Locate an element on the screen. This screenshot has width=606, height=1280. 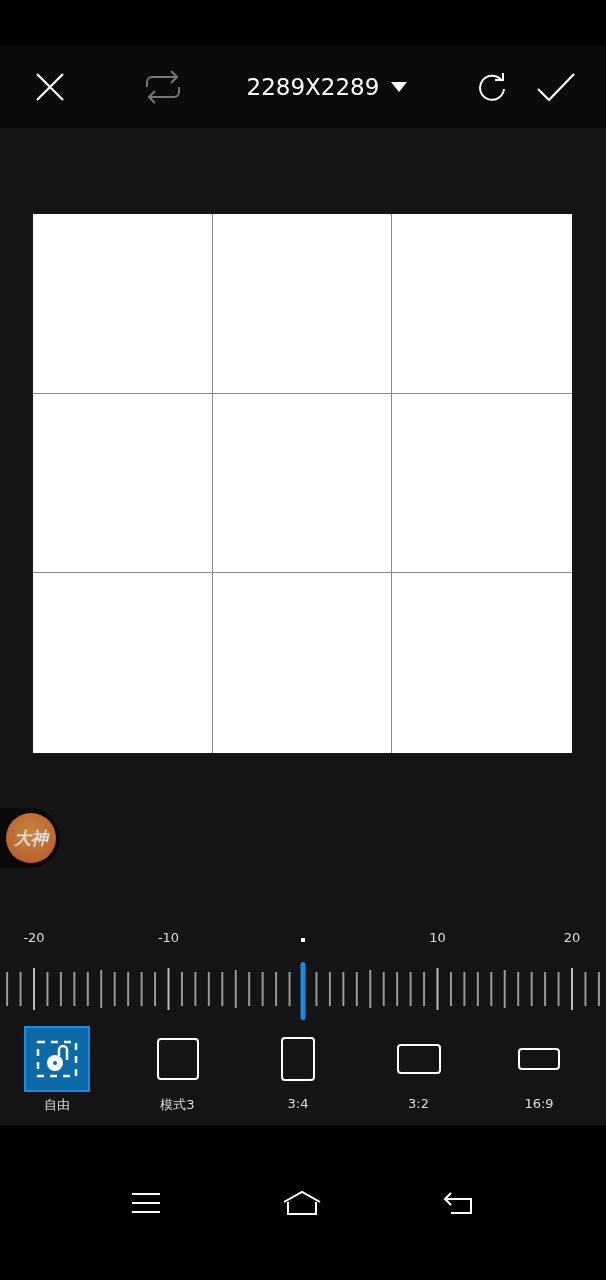
angle-indicator is located at coordinates (303, 991).